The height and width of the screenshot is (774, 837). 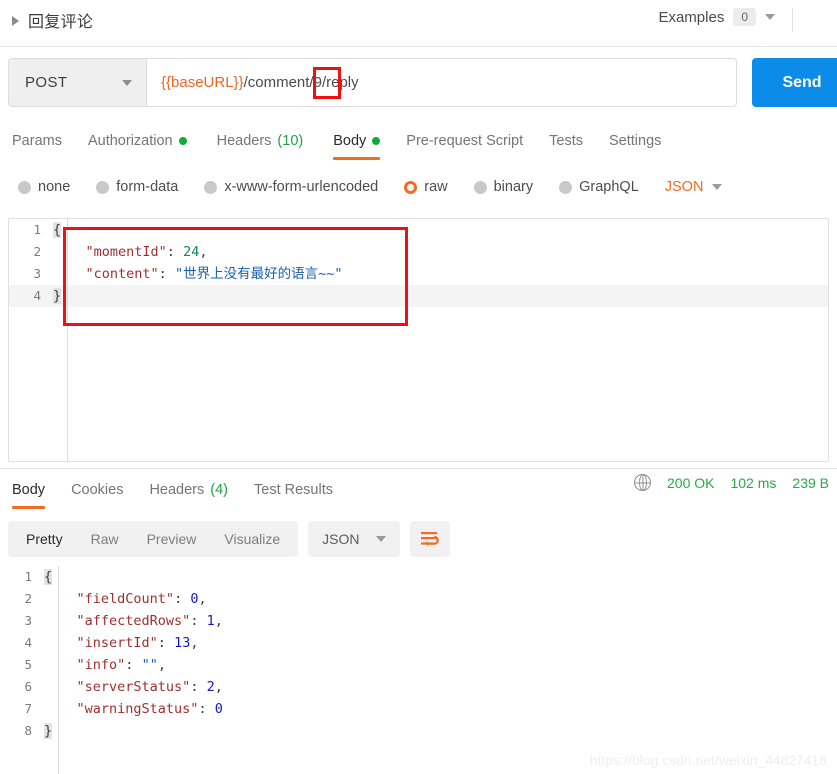 I want to click on response-tab-cookies: Cookies, so click(x=97, y=490).